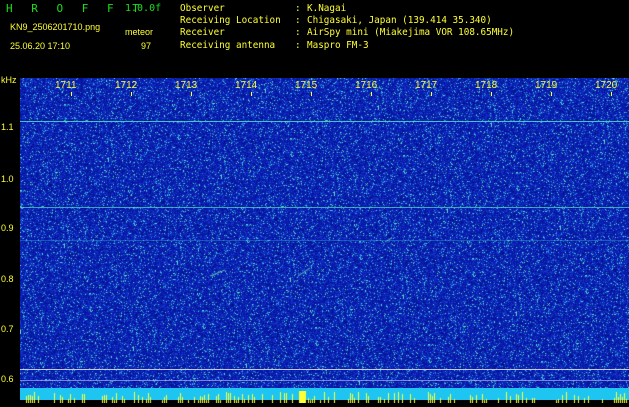 The image size is (629, 407). Describe the element at coordinates (126, 85) in the screenshot. I see `time-label: 1712` at that location.